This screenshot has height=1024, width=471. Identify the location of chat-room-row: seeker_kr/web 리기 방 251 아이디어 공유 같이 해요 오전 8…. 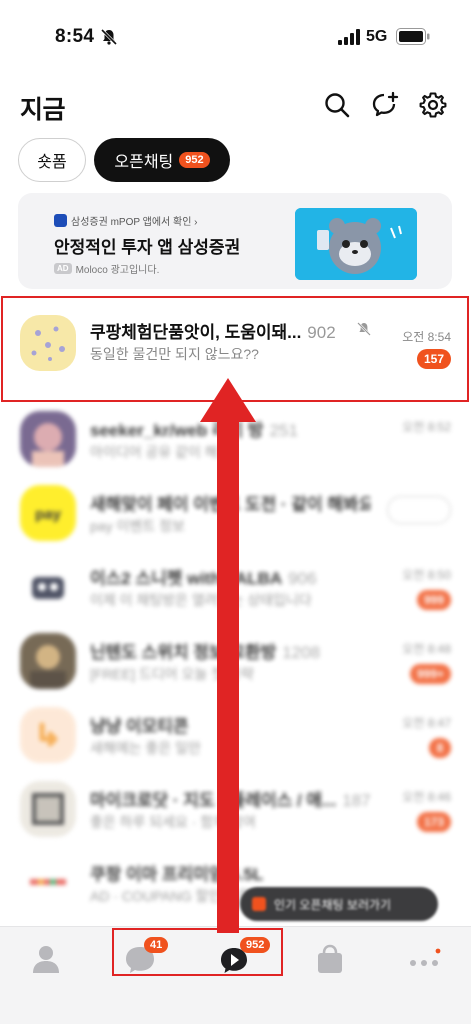
(235, 439).